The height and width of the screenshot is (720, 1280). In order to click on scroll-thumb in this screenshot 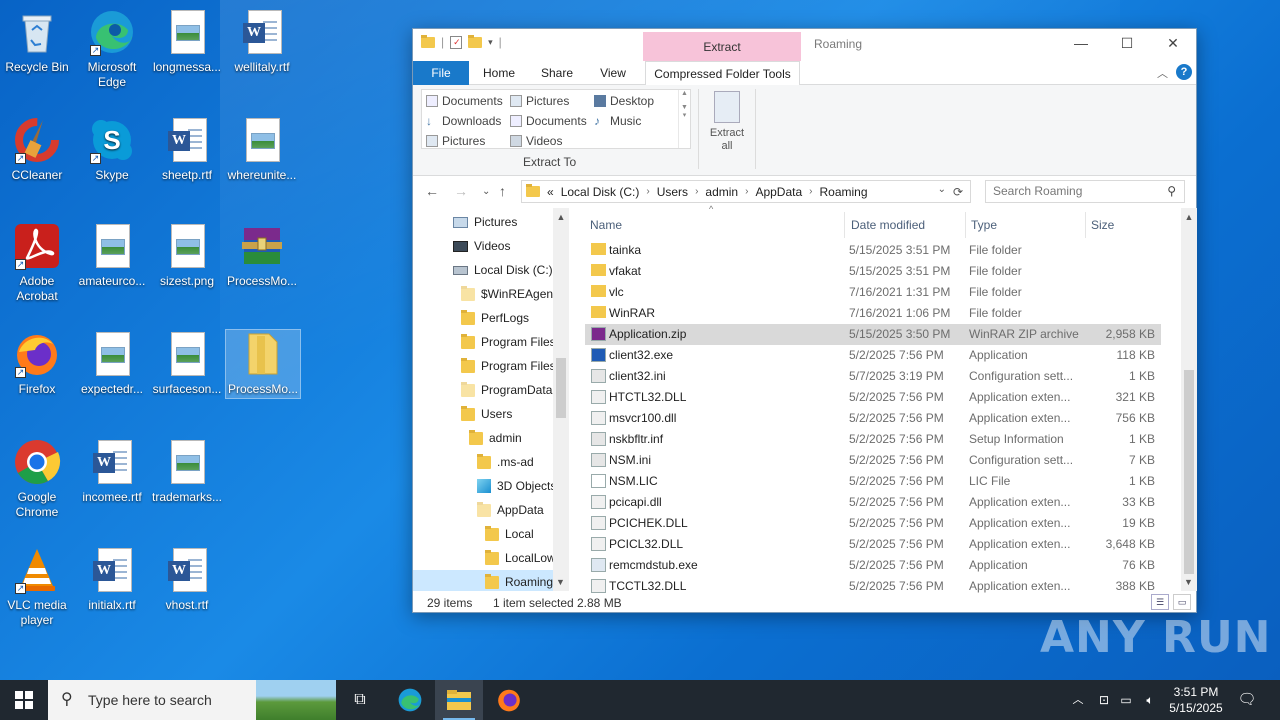, I will do `click(1189, 472)`.